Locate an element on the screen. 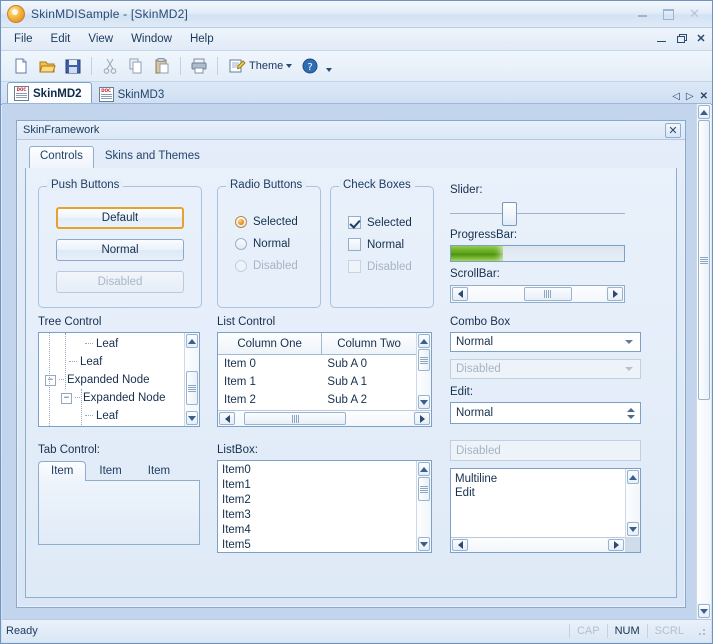 The height and width of the screenshot is (644, 713). list-item: Item2 is located at coordinates (317, 500).